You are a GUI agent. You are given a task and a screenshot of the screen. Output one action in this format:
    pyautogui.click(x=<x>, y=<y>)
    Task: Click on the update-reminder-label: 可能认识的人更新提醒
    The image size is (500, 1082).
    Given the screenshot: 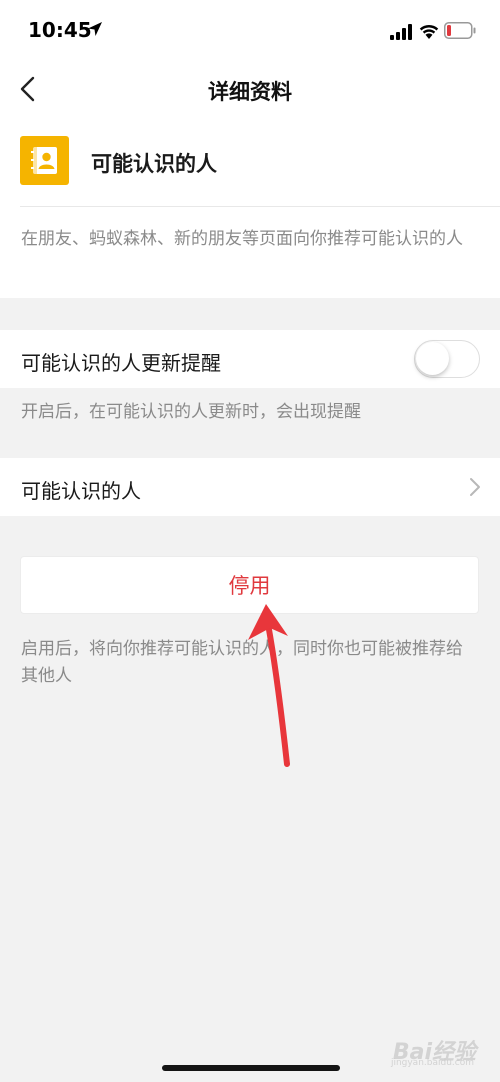 What is the action you would take?
    pyautogui.click(x=121, y=363)
    